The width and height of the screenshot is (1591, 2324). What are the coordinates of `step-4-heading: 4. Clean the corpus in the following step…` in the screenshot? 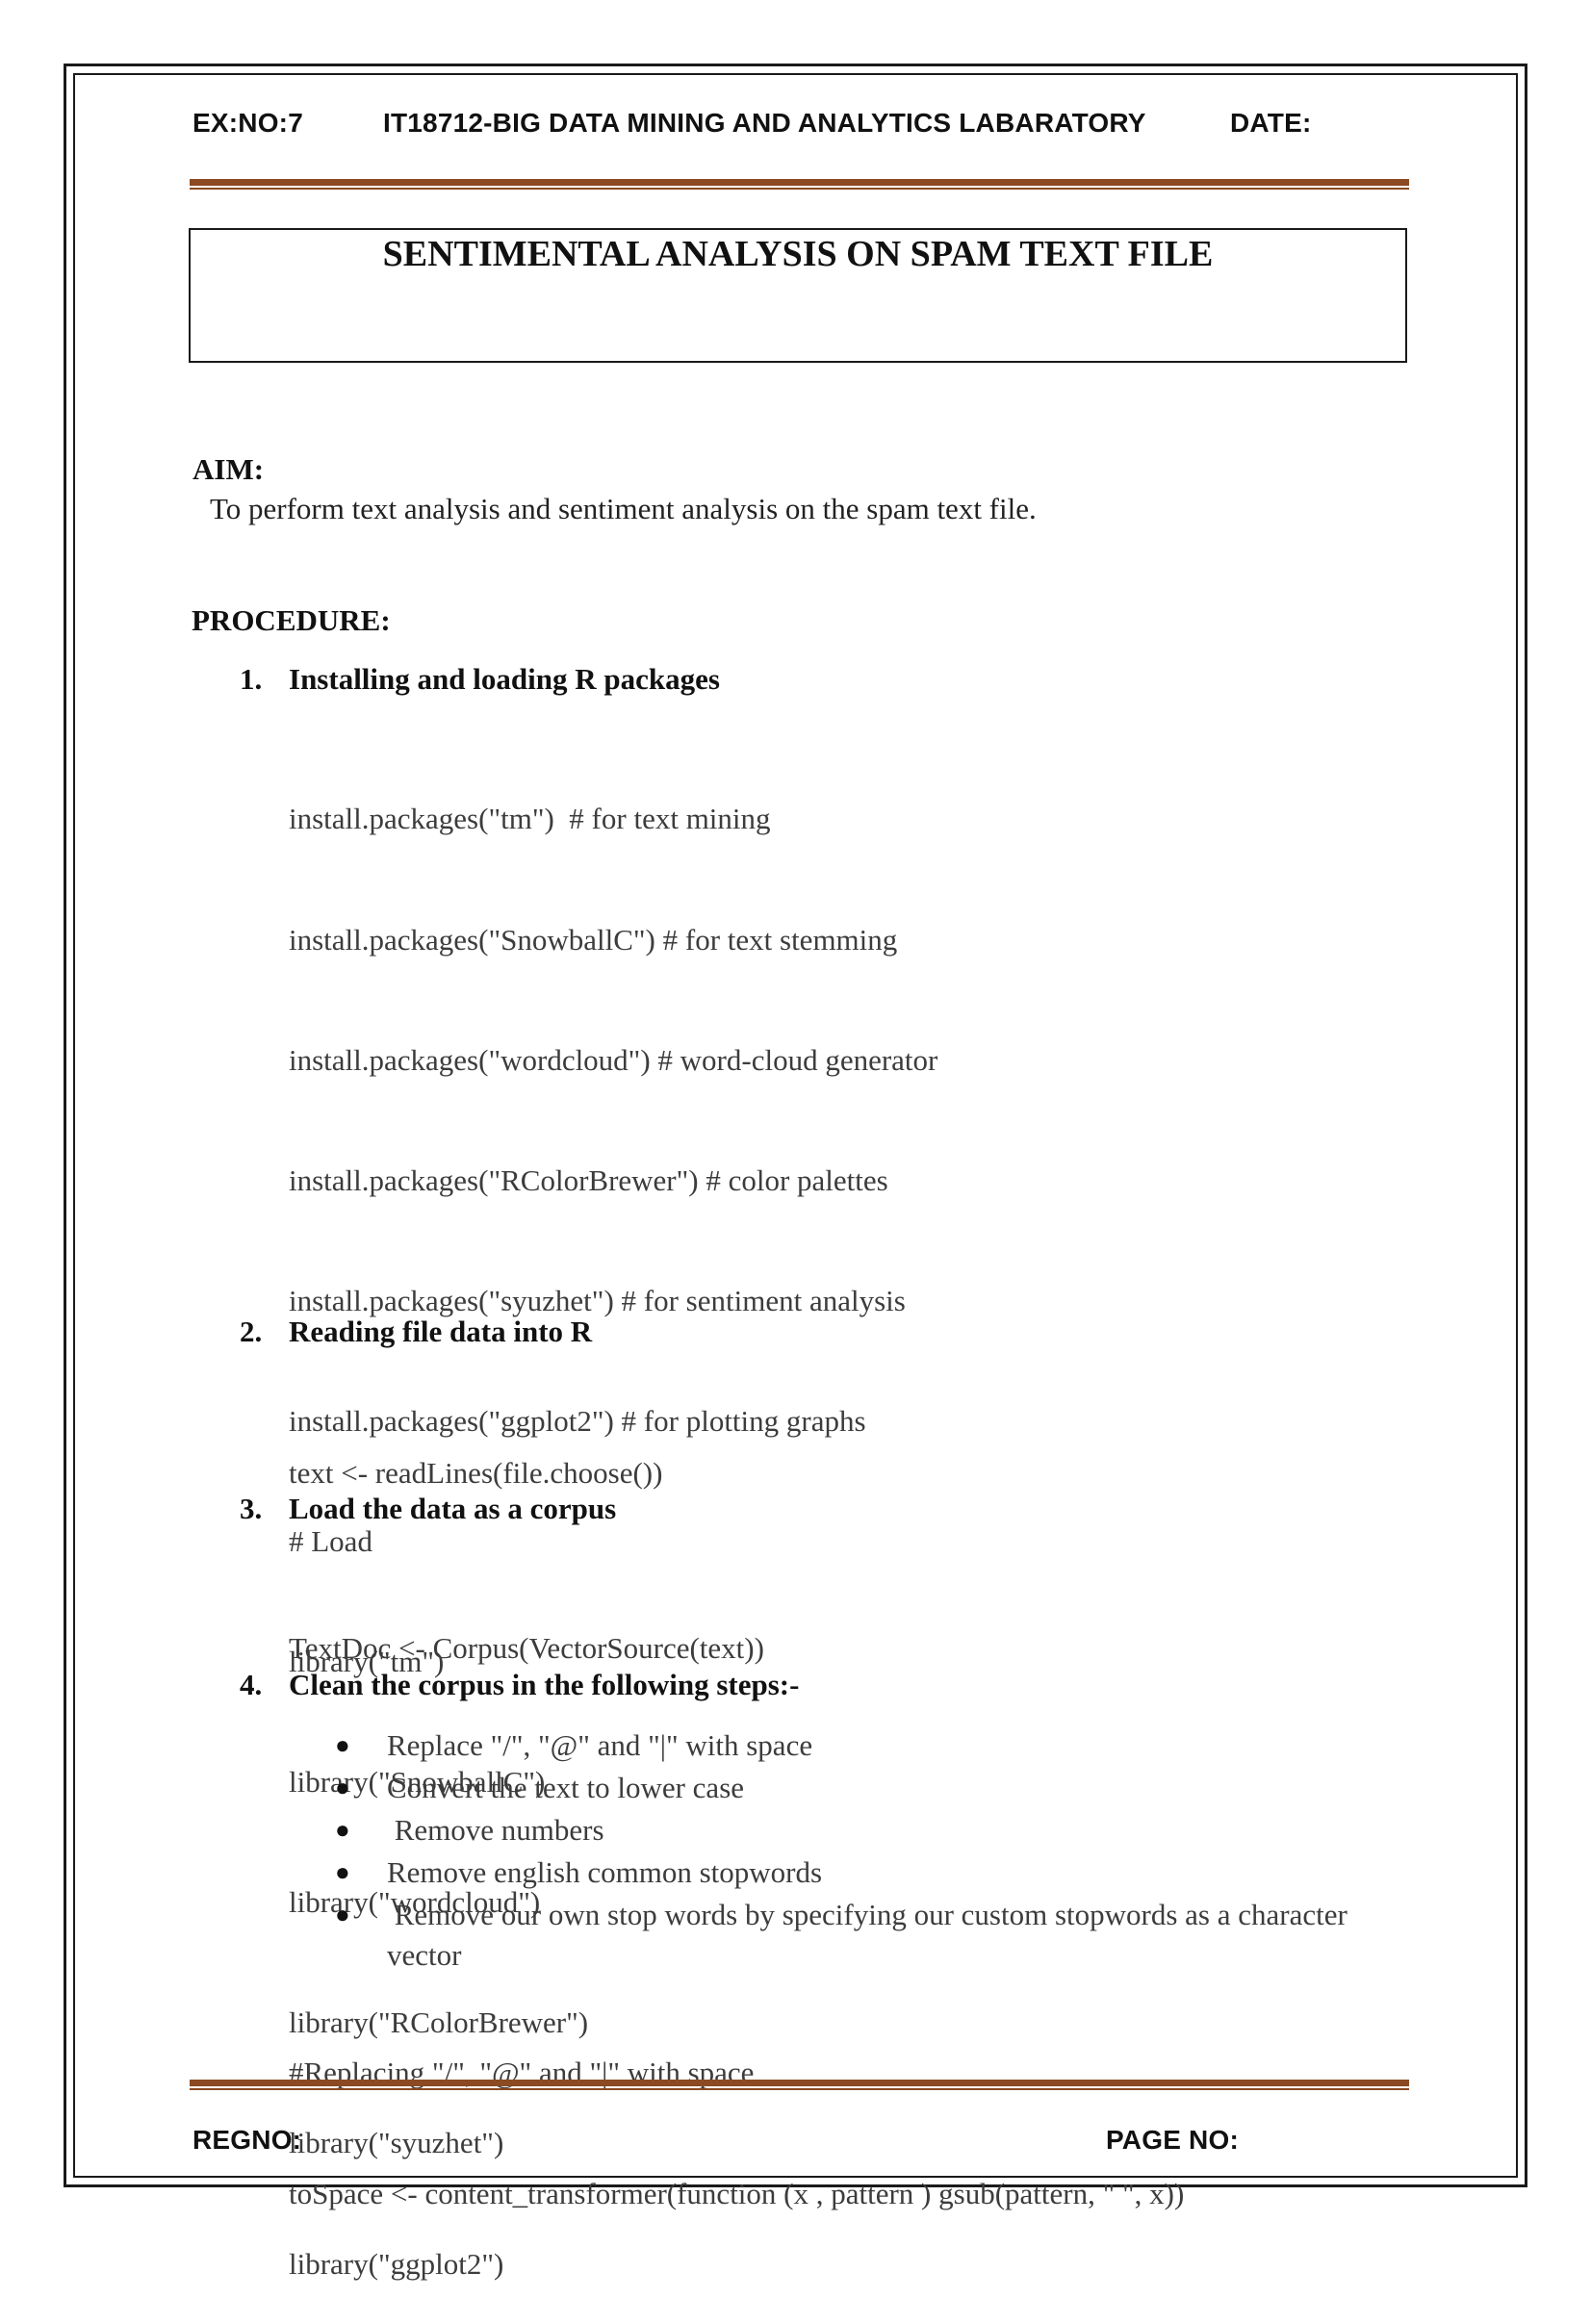 It's located at (519, 1685).